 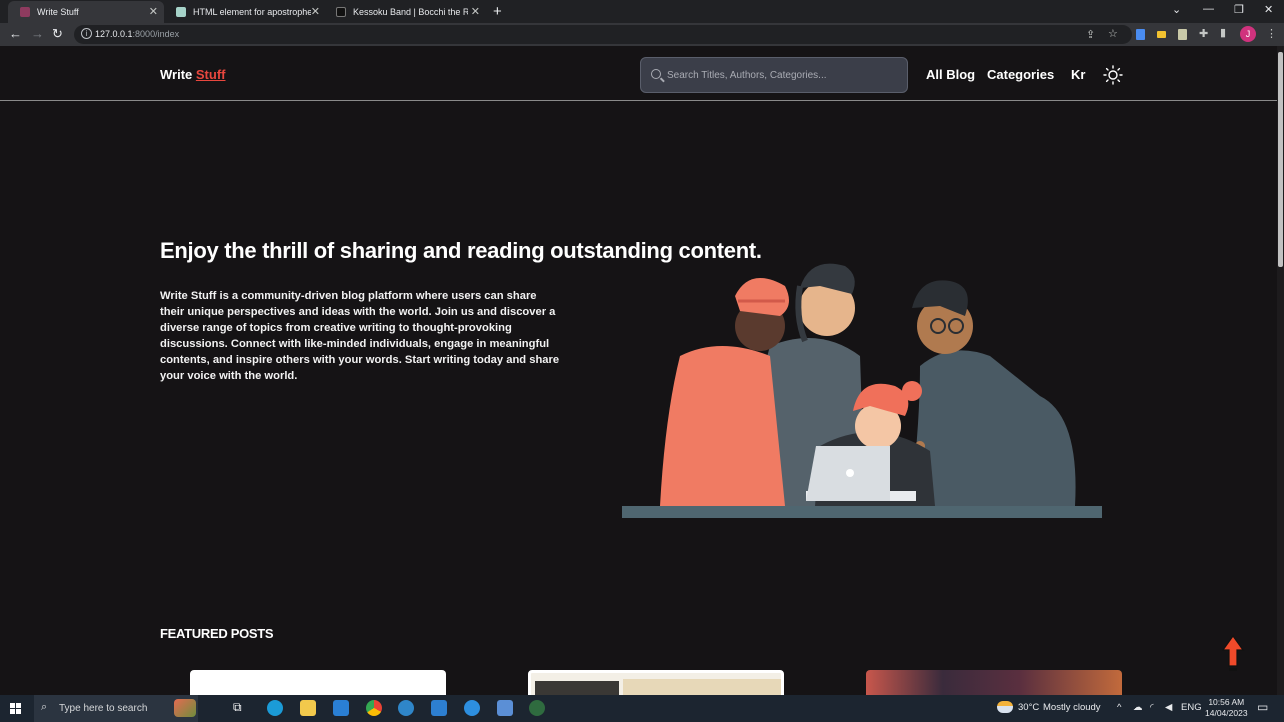 I want to click on weather-temperature: 30°C, so click(x=1028, y=707).